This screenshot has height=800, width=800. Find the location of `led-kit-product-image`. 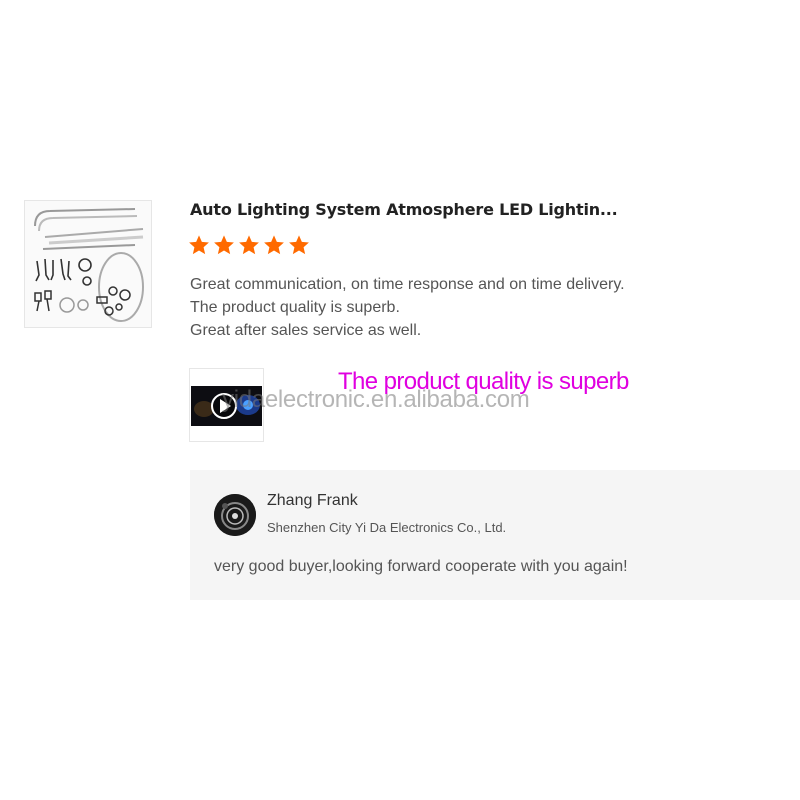

led-kit-product-image is located at coordinates (89, 265).